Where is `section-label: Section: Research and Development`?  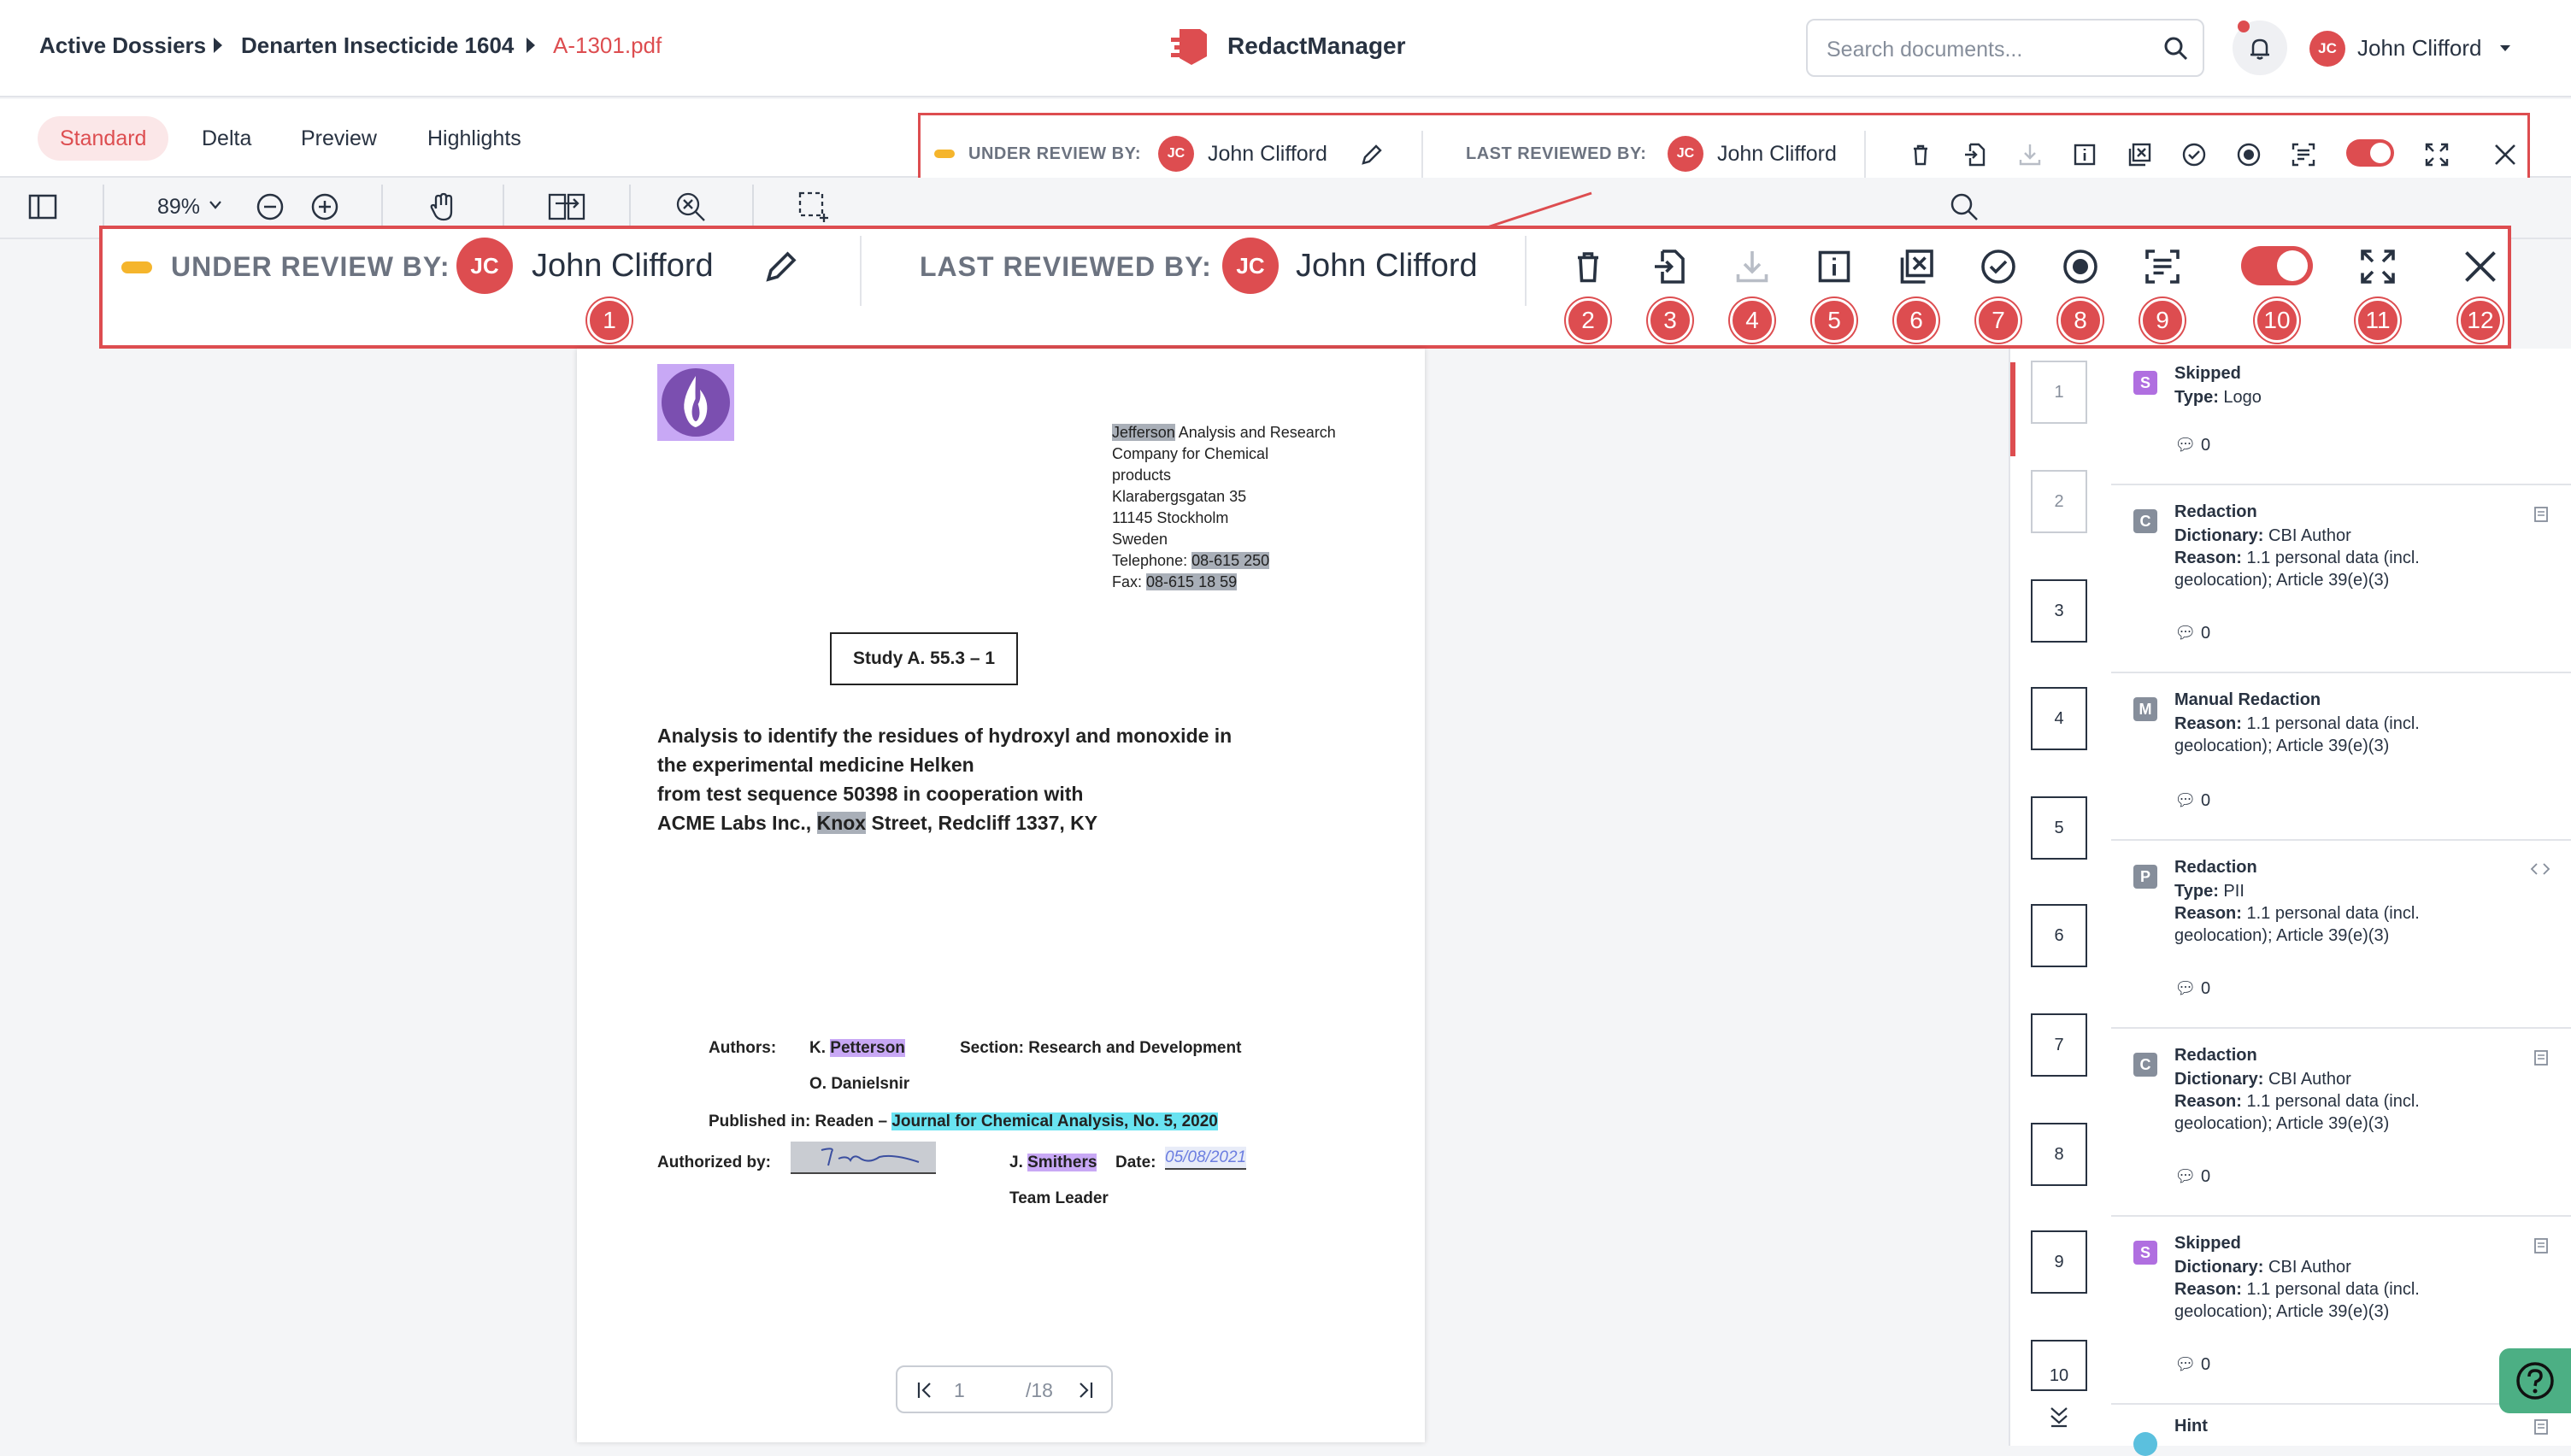
section-label: Section: Research and Development is located at coordinates (1101, 1048).